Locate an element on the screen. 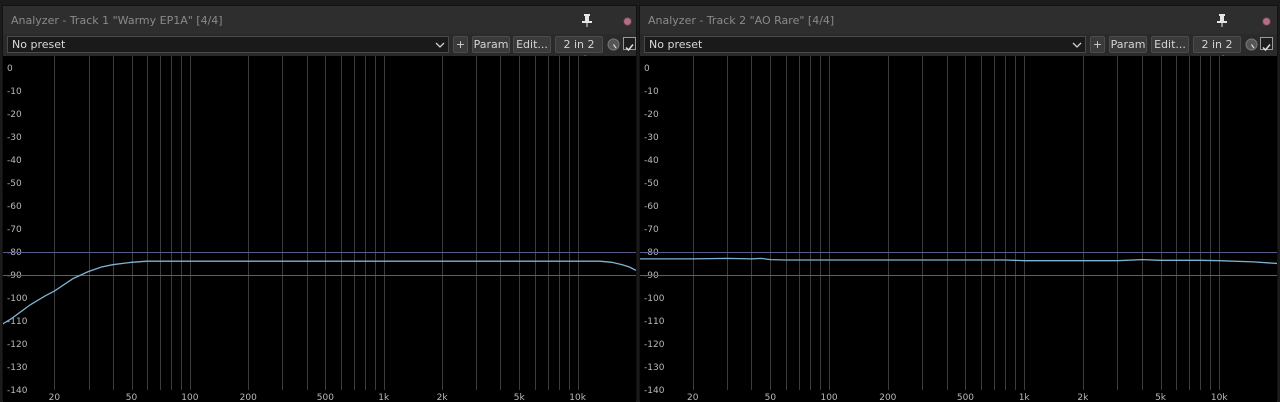  title-bar: Analyzer - Track 1 "Warmy EP1A" [4/4] is located at coordinates (319, 20).